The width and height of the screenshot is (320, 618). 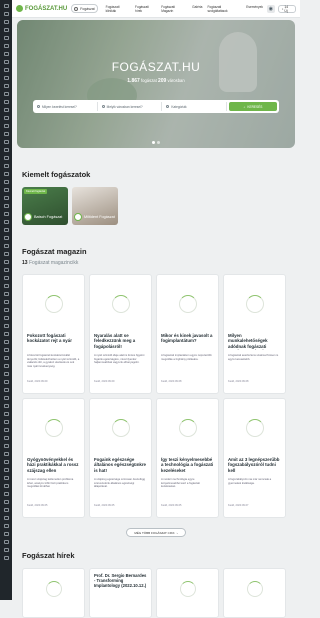 I want to click on nav-item-services: Fogászati szolgáltatások, so click(x=224, y=9).